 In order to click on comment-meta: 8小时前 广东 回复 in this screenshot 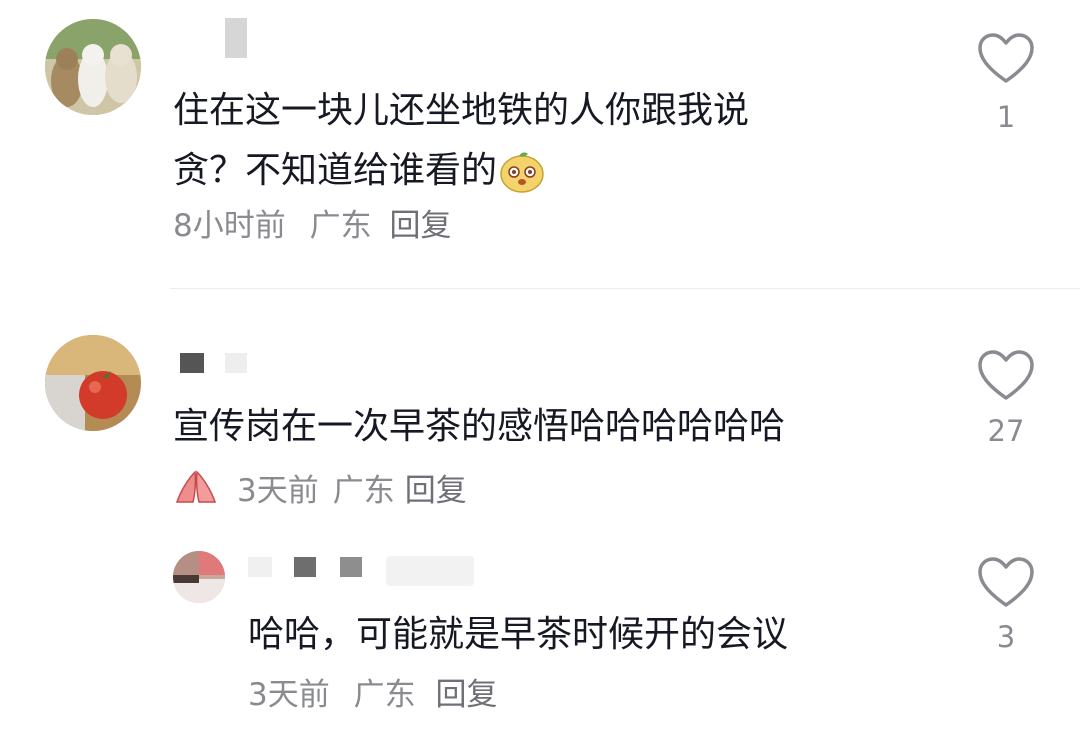, I will do `click(312, 222)`.